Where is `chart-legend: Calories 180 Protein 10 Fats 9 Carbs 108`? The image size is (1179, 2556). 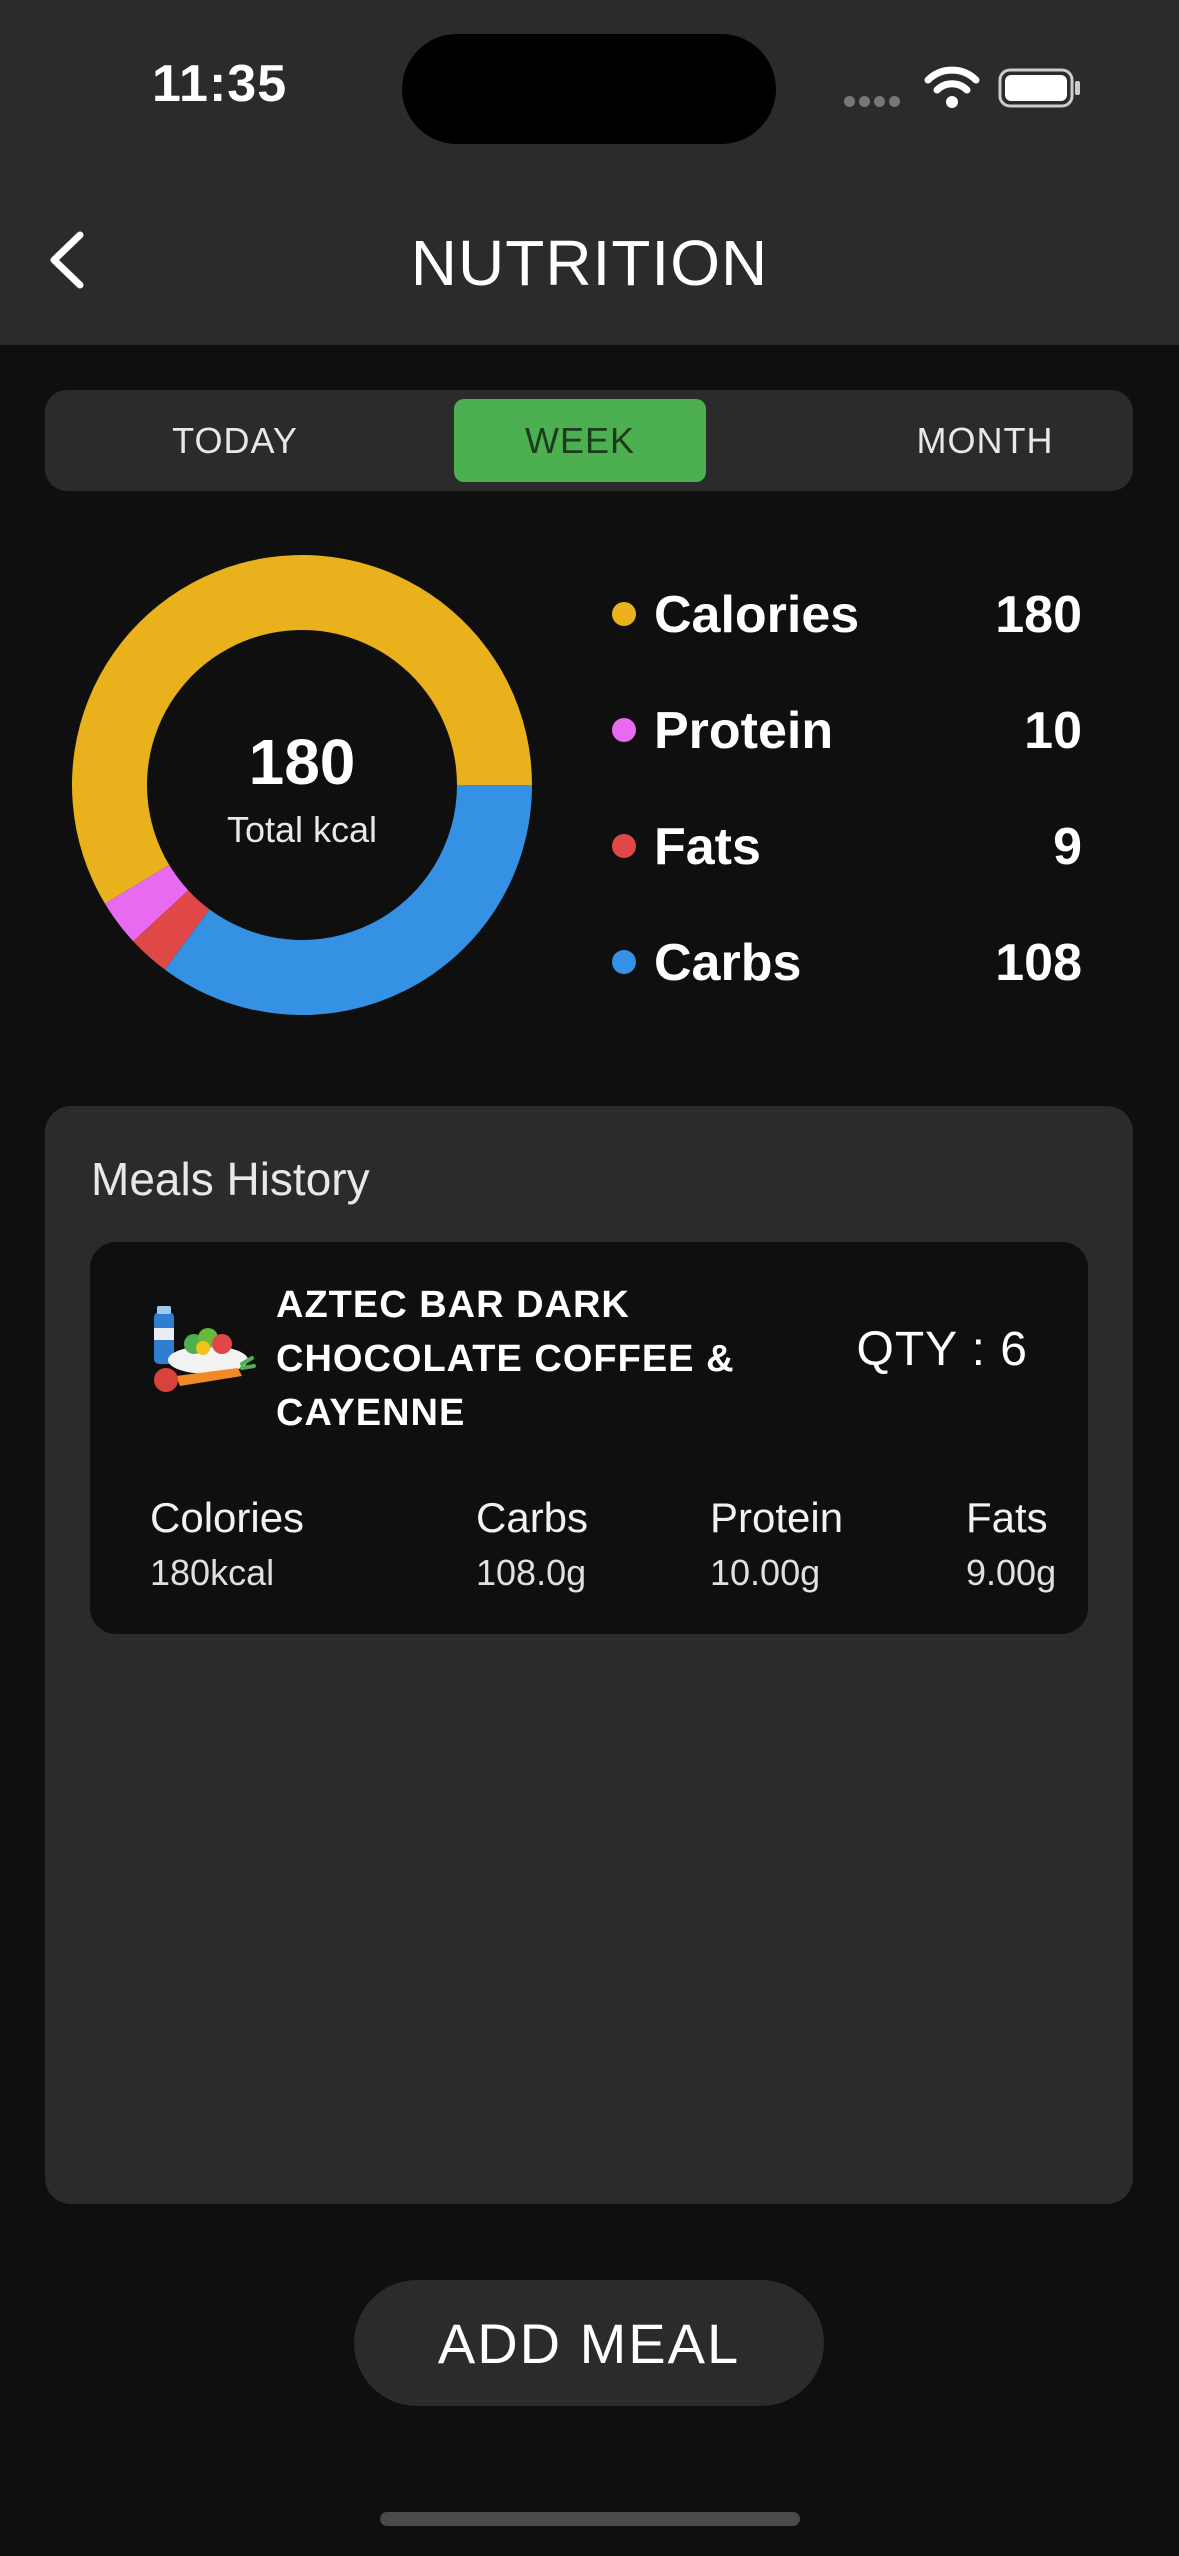 chart-legend: Calories 180 Protein 10 Fats 9 Carbs 108 is located at coordinates (847, 812).